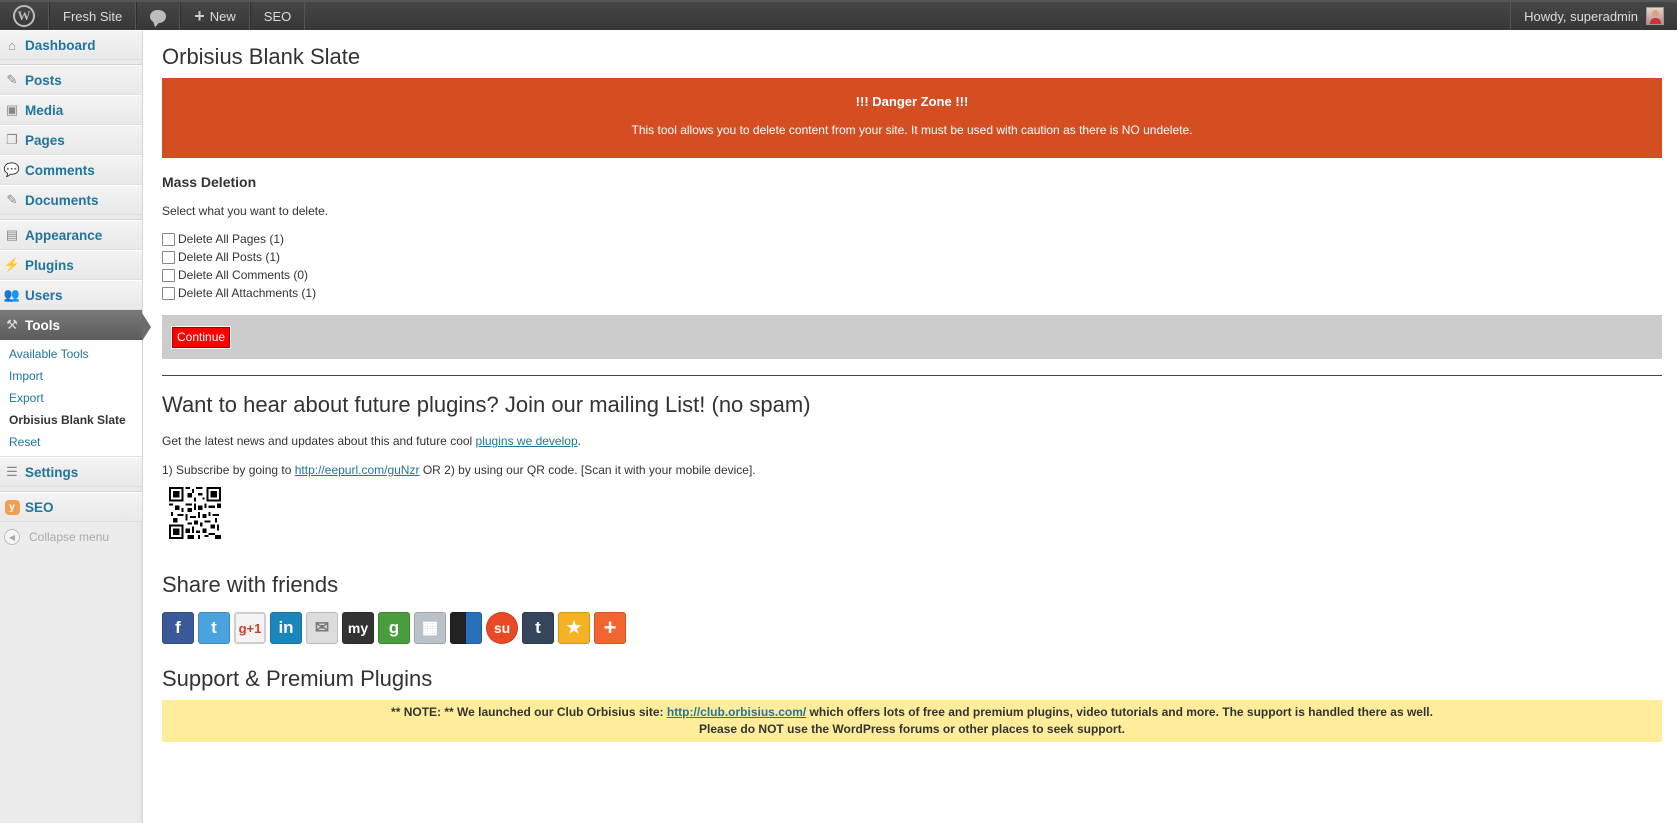  I want to click on sidebar-item-documents: ✎ Documents, so click(71, 200).